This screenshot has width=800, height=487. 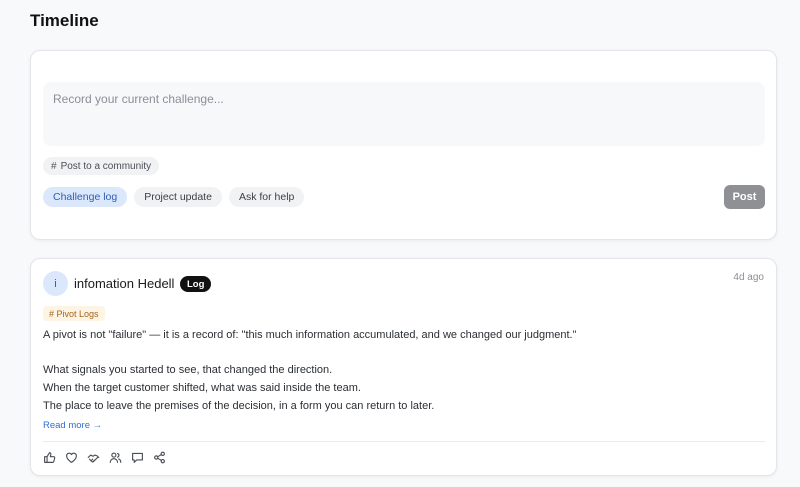 I want to click on tag-chip: # Pivot Logs, so click(x=74, y=313).